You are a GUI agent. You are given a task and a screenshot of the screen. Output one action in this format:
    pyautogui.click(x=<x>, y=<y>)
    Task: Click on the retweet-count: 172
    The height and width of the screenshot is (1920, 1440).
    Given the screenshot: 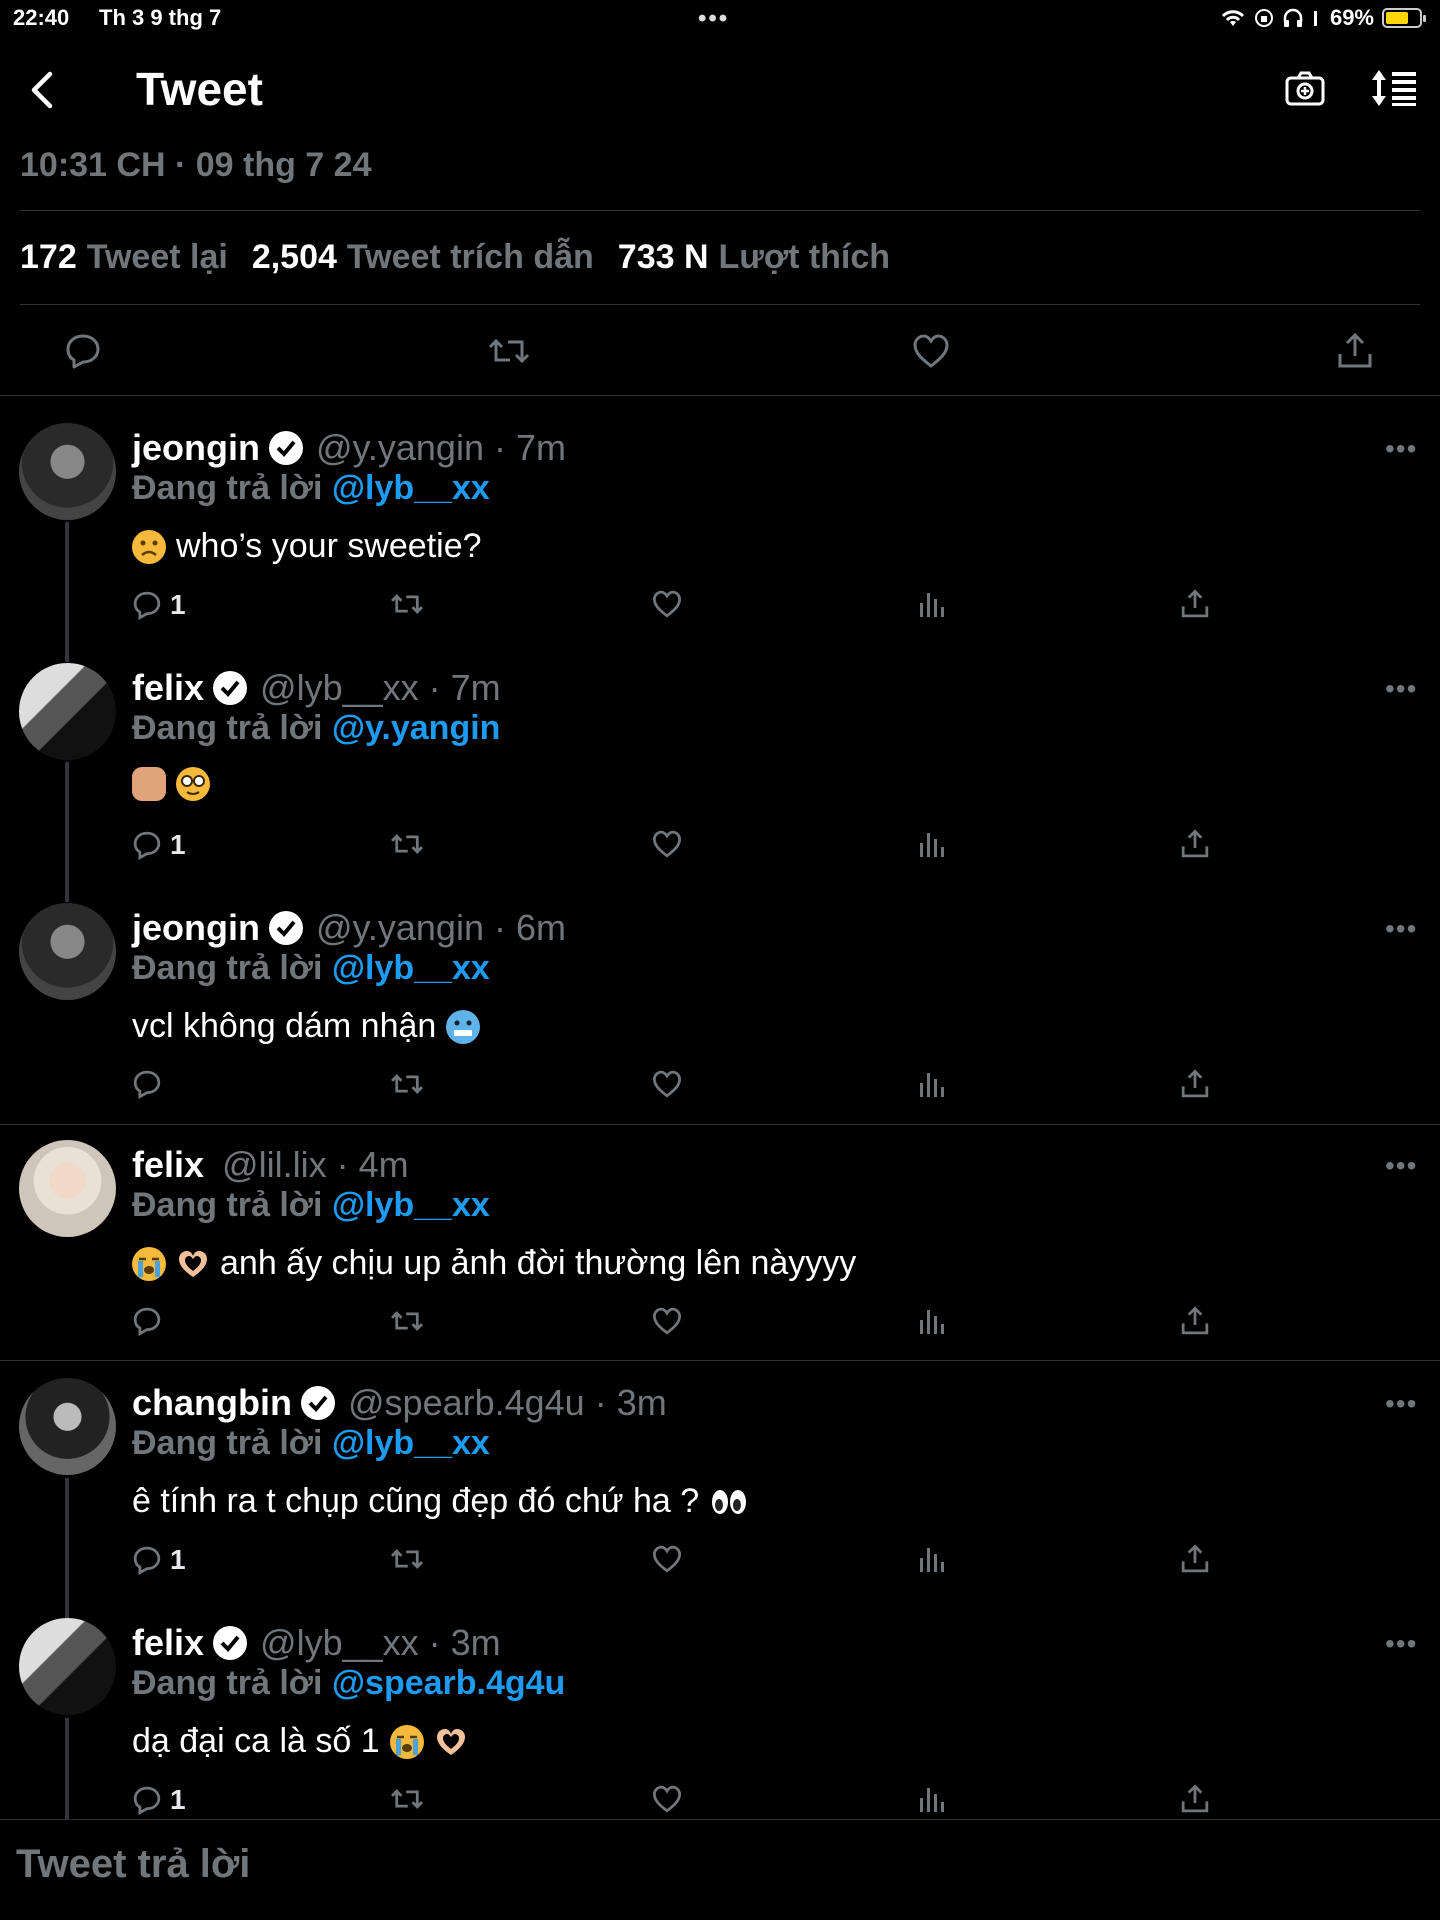 What is the action you would take?
    pyautogui.click(x=48, y=257)
    